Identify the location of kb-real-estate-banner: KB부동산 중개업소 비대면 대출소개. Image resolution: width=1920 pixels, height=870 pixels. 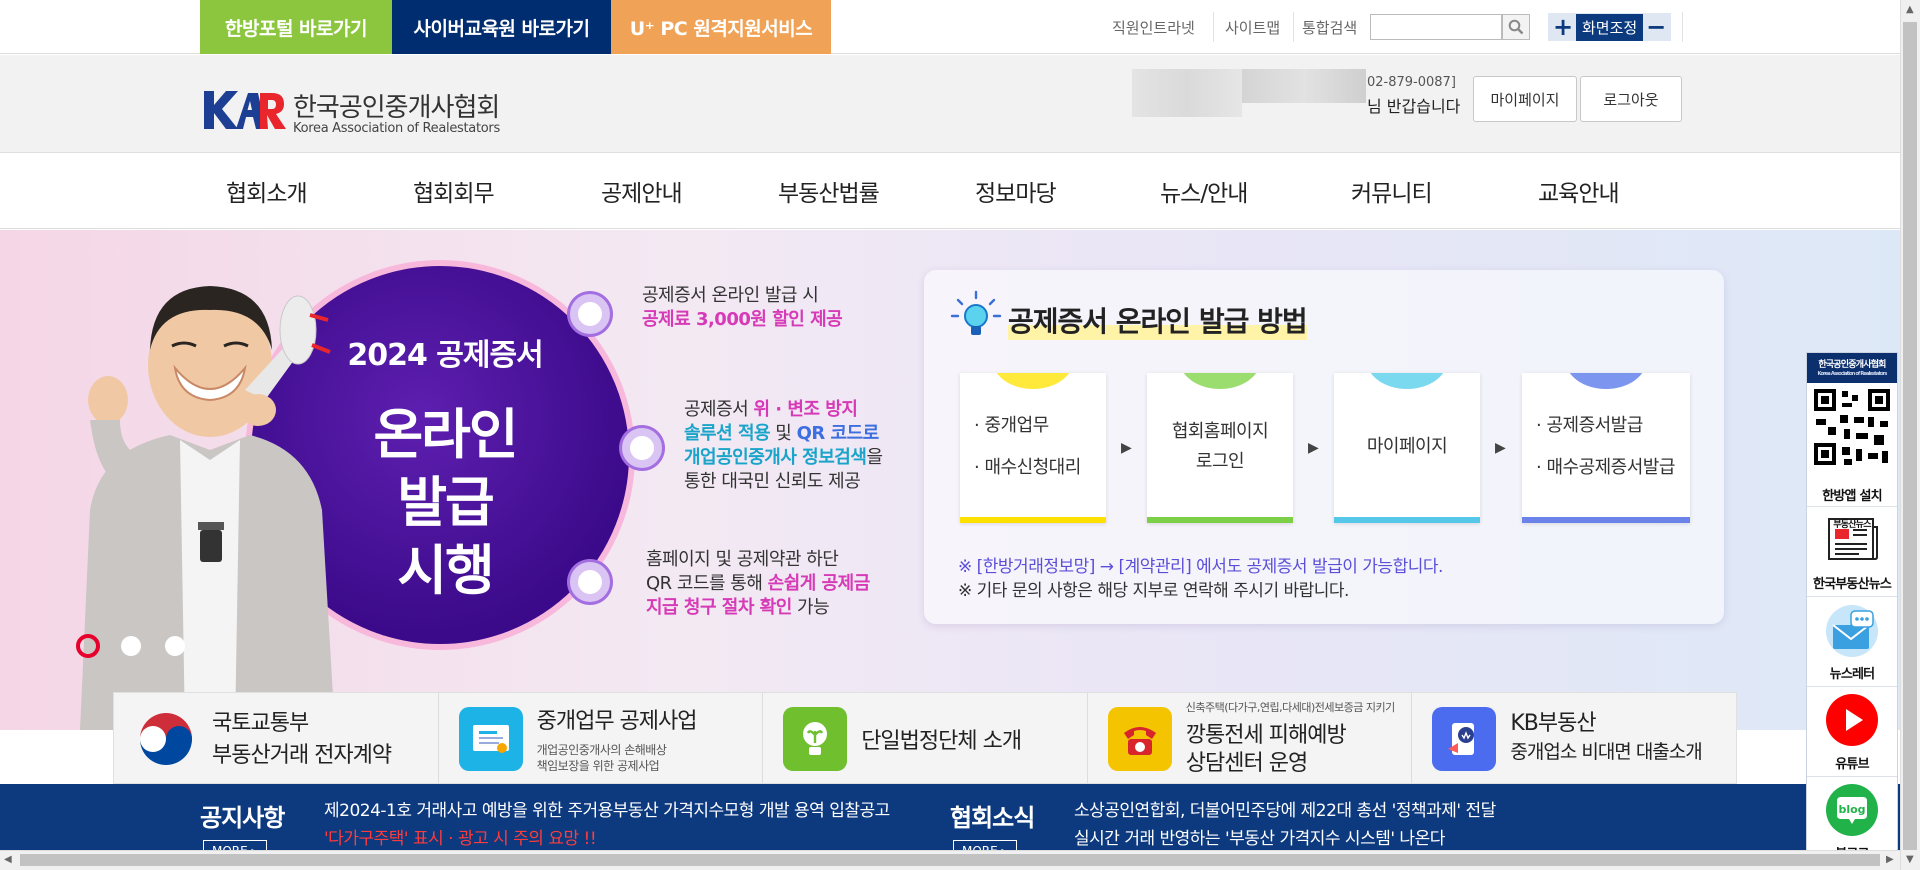
(1574, 738).